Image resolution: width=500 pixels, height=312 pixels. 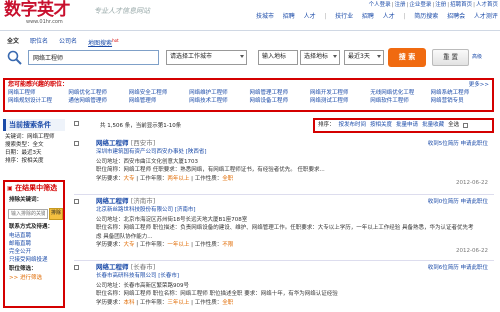 I want to click on city-select: 请选择工作城市, so click(x=206, y=57).